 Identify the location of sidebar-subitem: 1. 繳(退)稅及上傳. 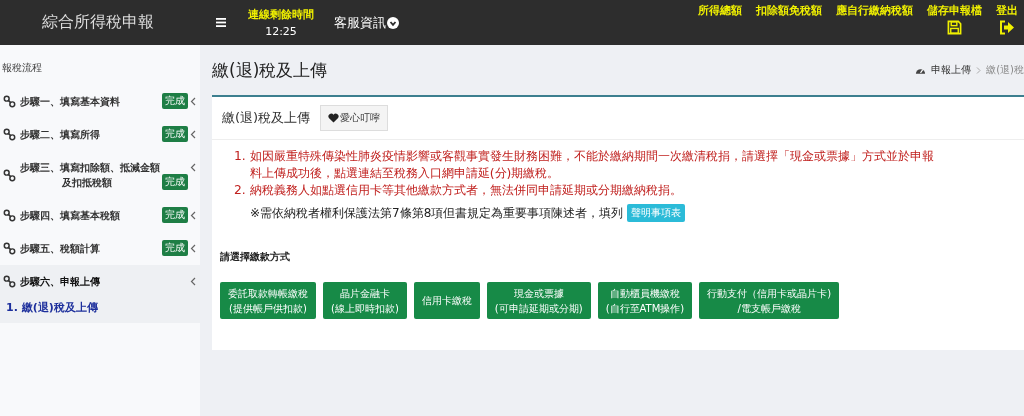
(100, 310).